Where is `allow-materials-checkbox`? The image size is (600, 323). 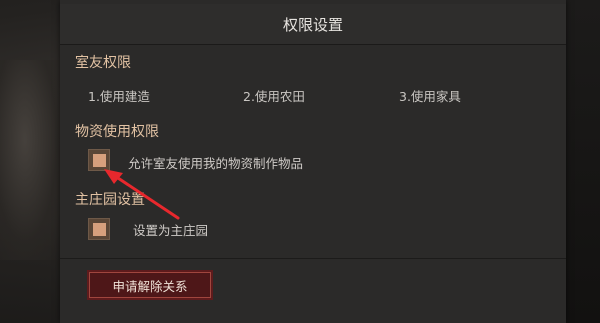
allow-materials-checkbox is located at coordinates (99, 160).